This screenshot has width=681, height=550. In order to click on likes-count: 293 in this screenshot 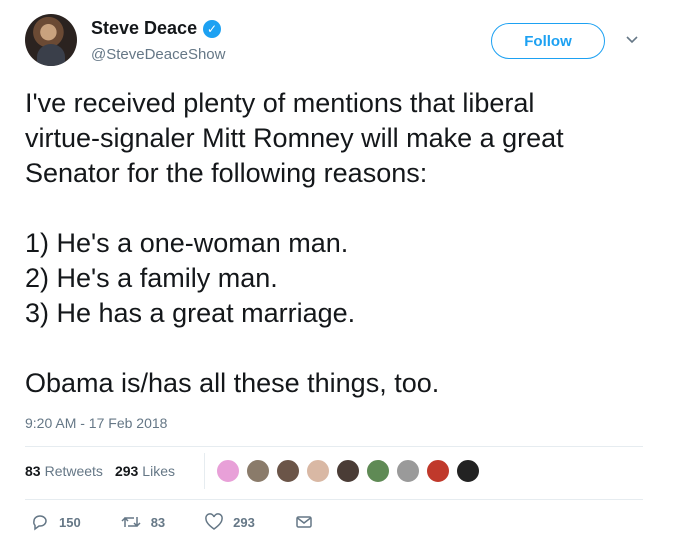, I will do `click(126, 471)`.